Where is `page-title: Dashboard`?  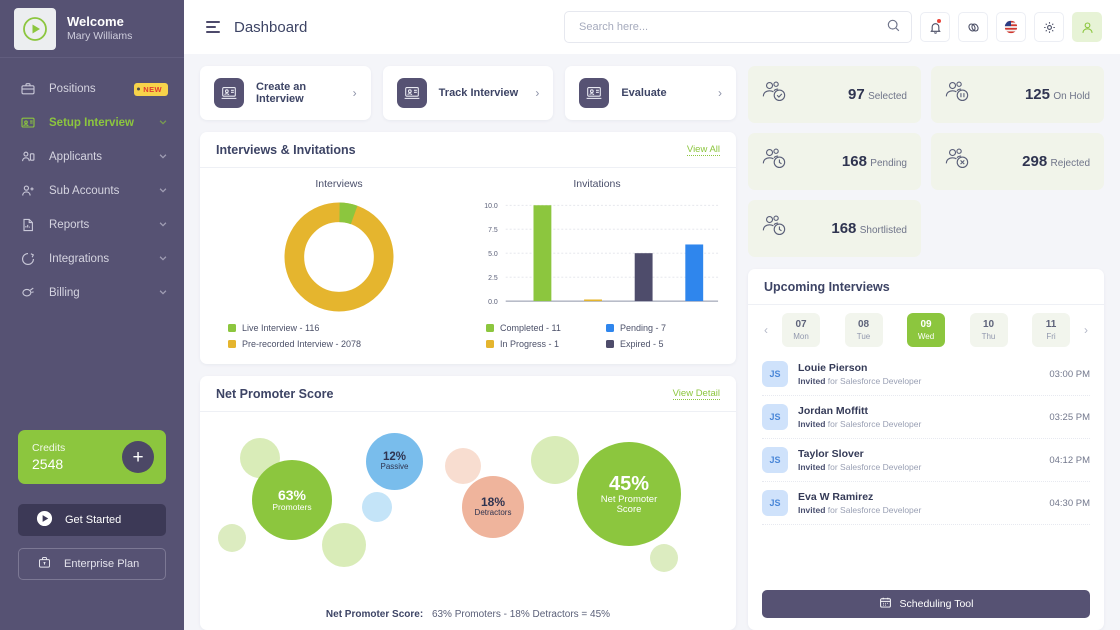 page-title: Dashboard is located at coordinates (271, 27).